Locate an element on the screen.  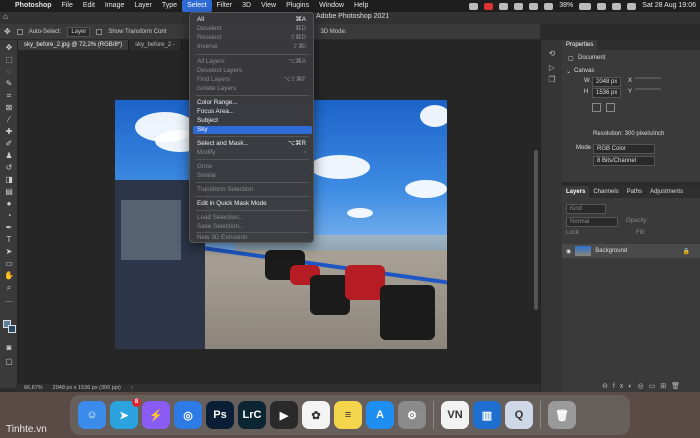
dock-app-store-icon: A is located at coordinates (380, 415).